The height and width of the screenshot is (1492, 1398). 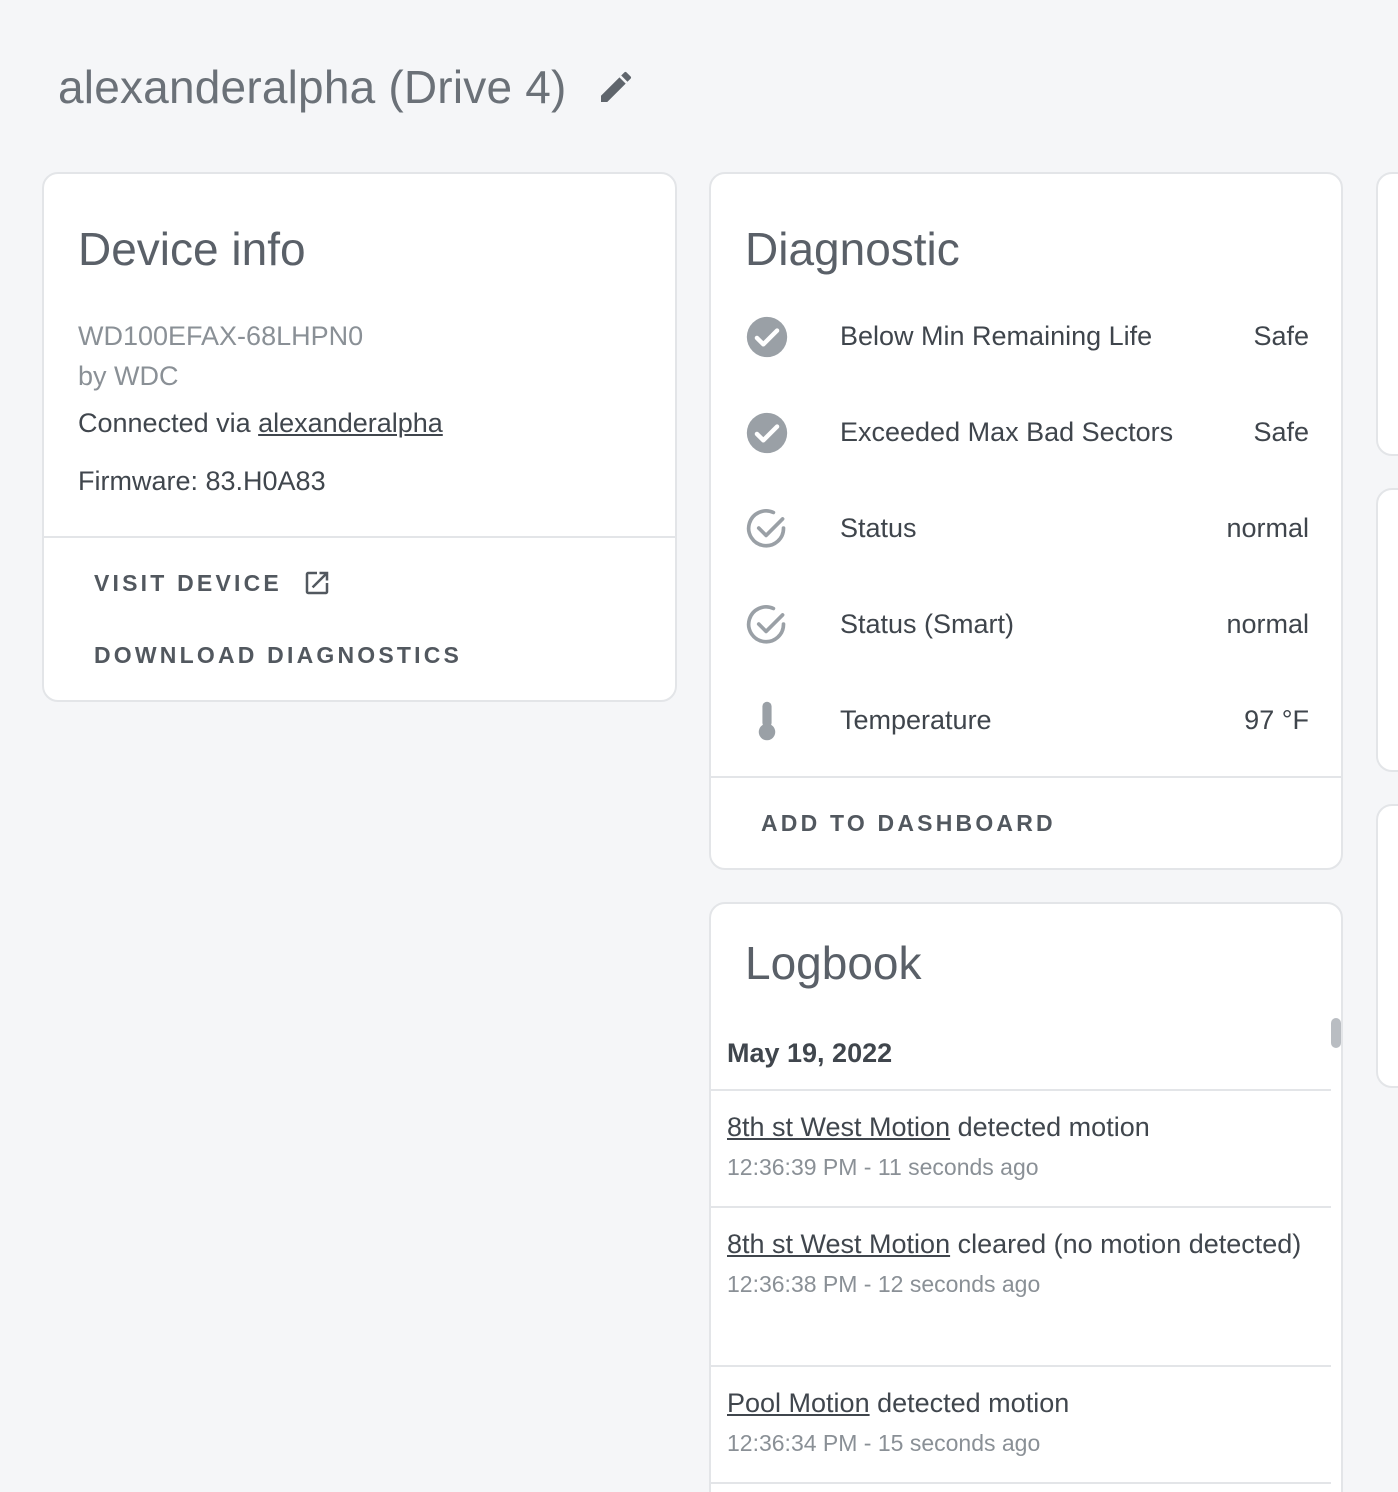 I want to click on logbook-date: May 19, 2022, so click(x=810, y=1053).